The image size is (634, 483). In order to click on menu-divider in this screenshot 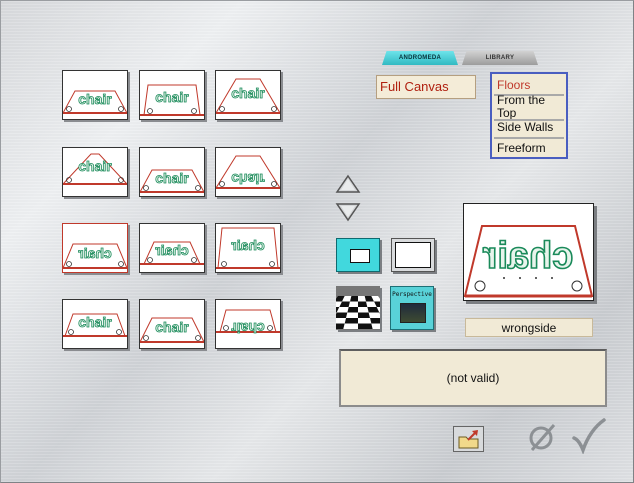, I will do `click(529, 138)`.